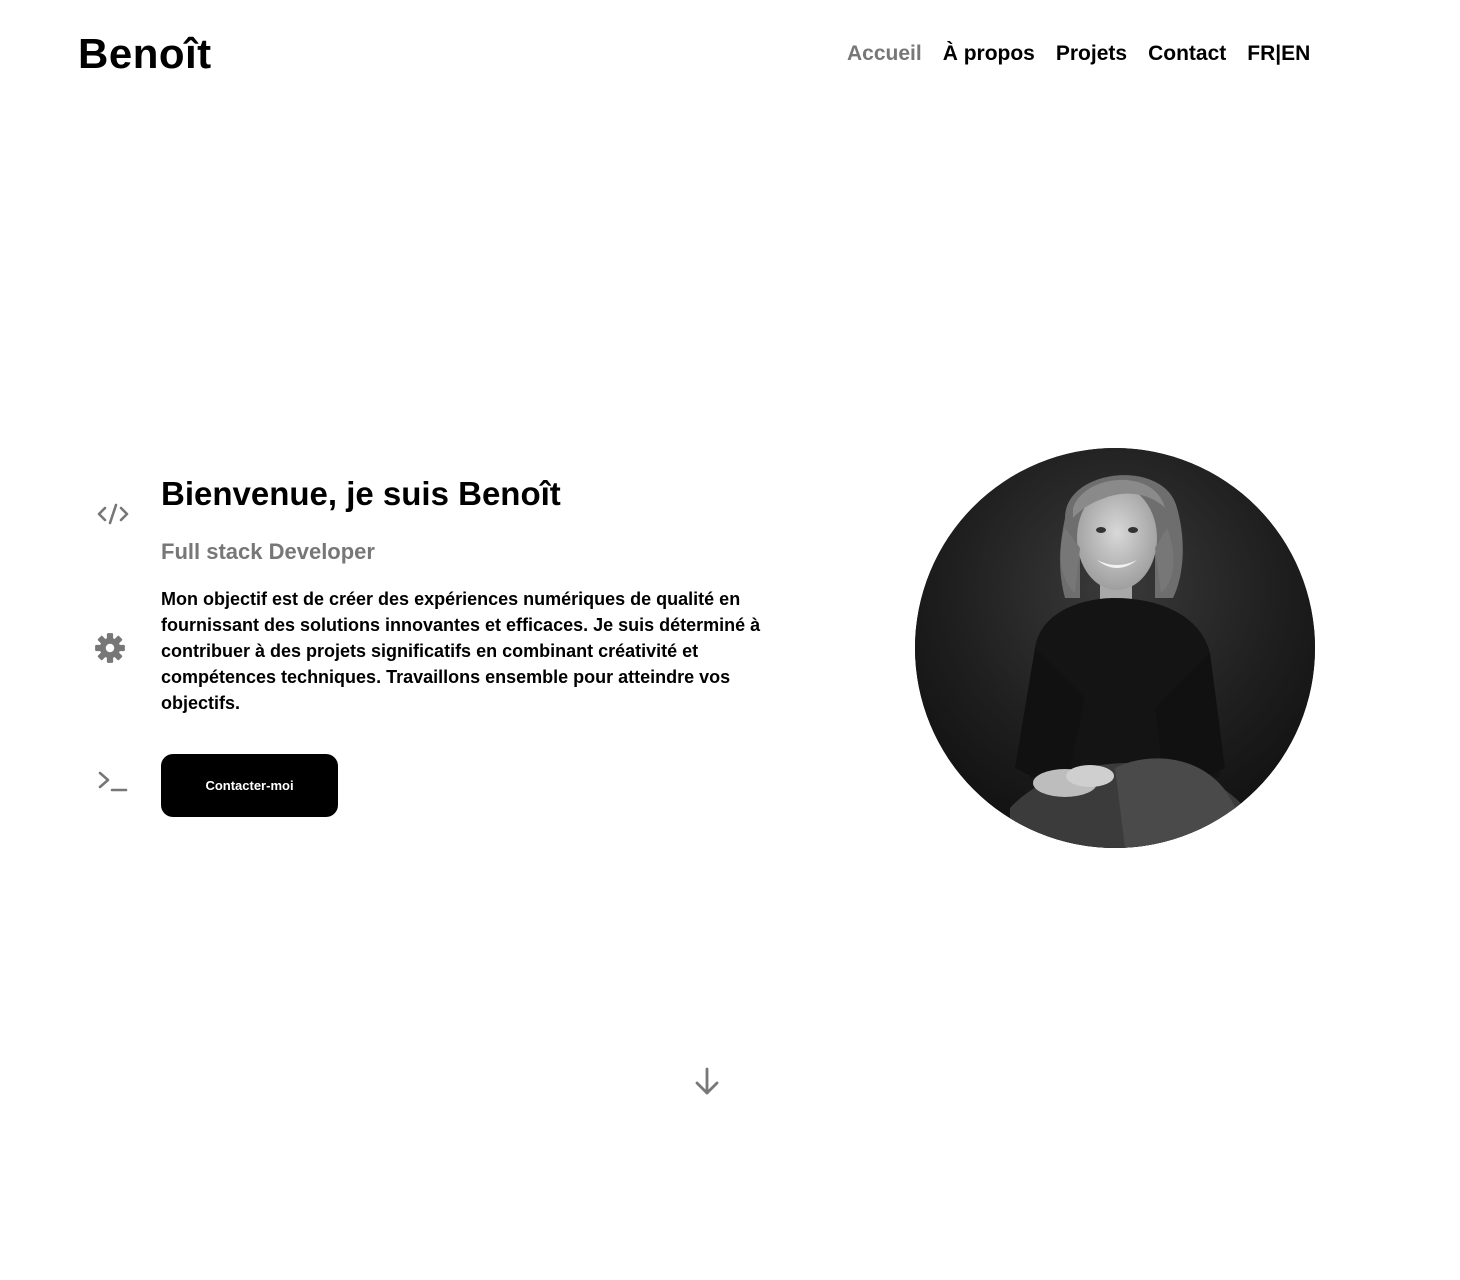 Image resolution: width=1460 pixels, height=1280 pixels. I want to click on gear-icon, so click(110, 648).